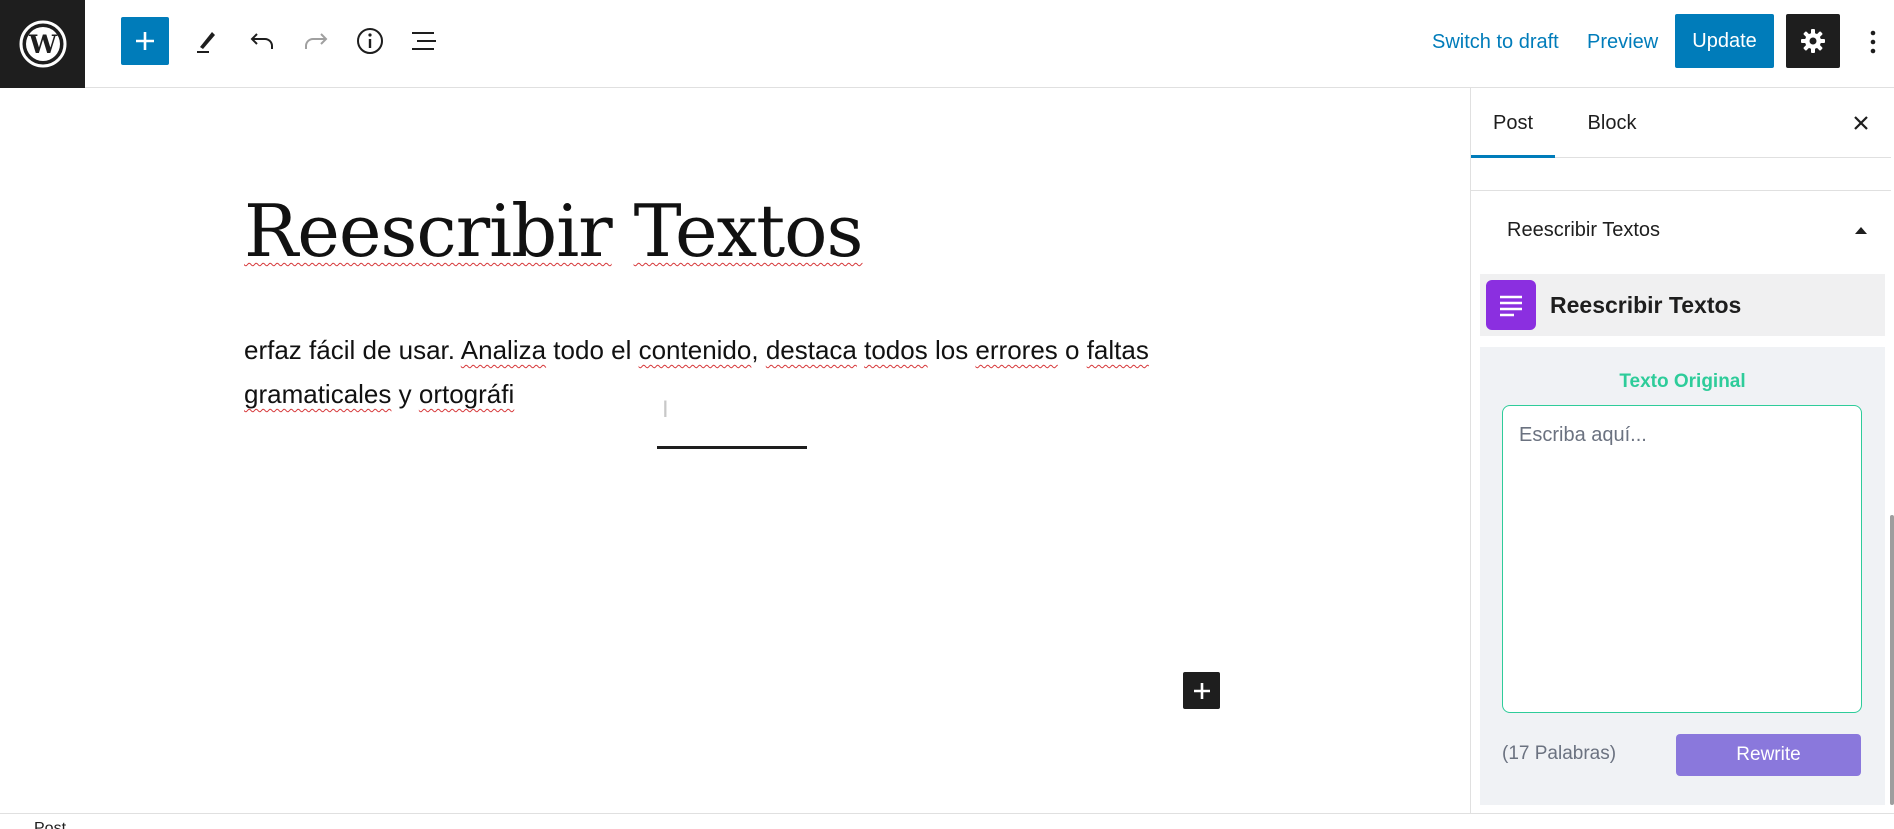 The width and height of the screenshot is (1894, 829). What do you see at coordinates (951, 350) in the screenshot?
I see `paragraph-text: los` at bounding box center [951, 350].